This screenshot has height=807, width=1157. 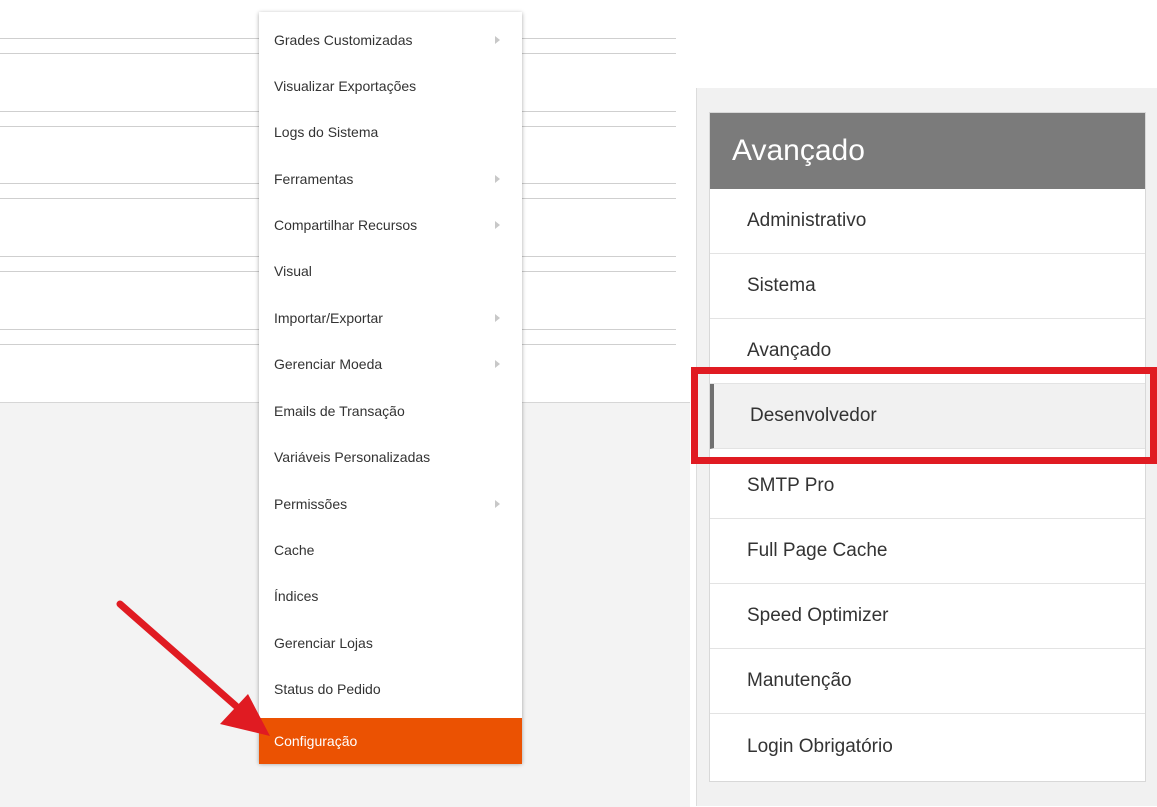 What do you see at coordinates (328, 364) in the screenshot?
I see `menu-item-label: Gerenciar Moeda` at bounding box center [328, 364].